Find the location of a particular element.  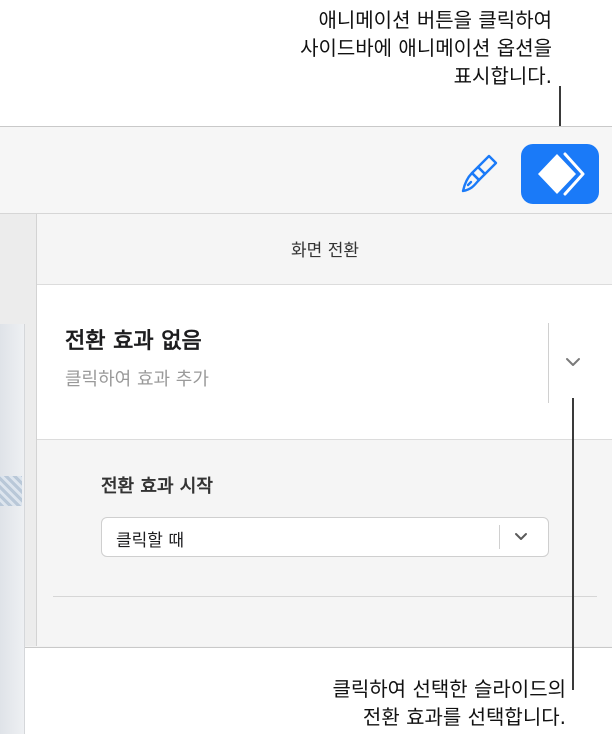

paintbrush-icon is located at coordinates (479, 173).